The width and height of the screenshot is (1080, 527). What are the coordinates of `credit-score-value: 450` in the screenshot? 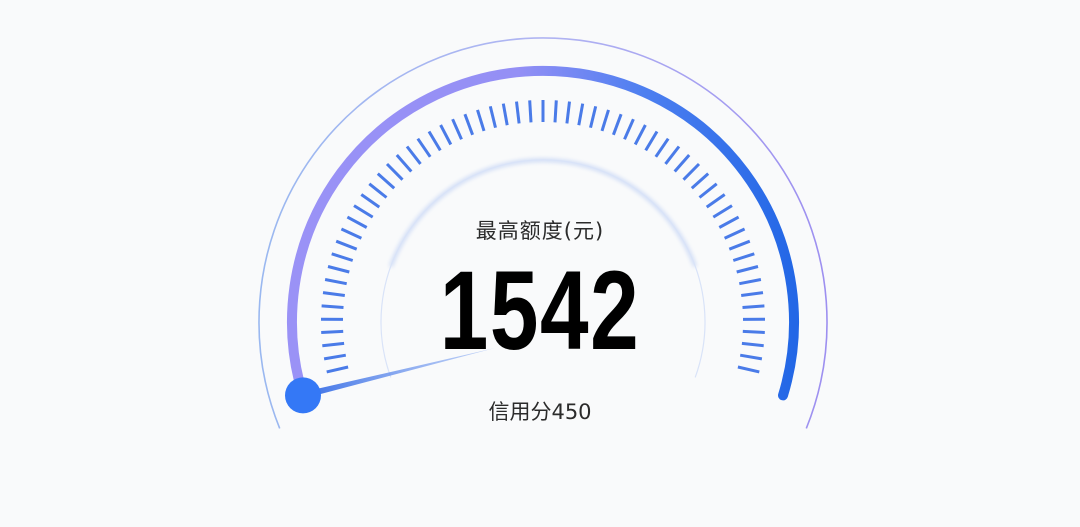 It's located at (571, 412).